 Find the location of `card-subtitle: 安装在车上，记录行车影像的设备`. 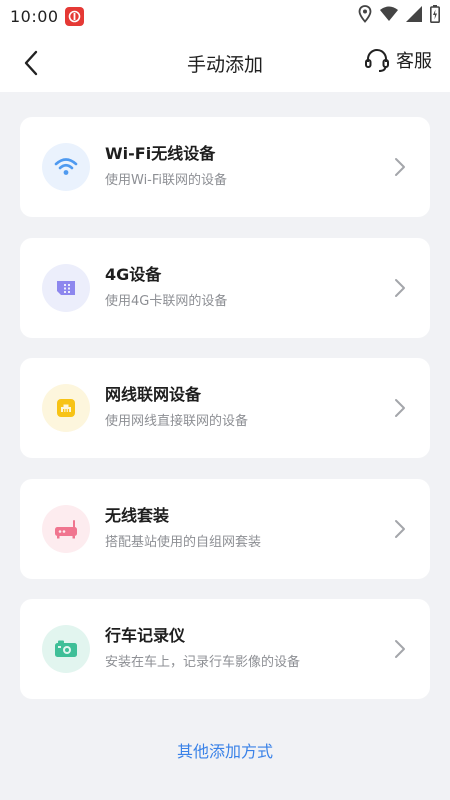

card-subtitle: 安装在车上，记录行车影像的设备 is located at coordinates (203, 662).